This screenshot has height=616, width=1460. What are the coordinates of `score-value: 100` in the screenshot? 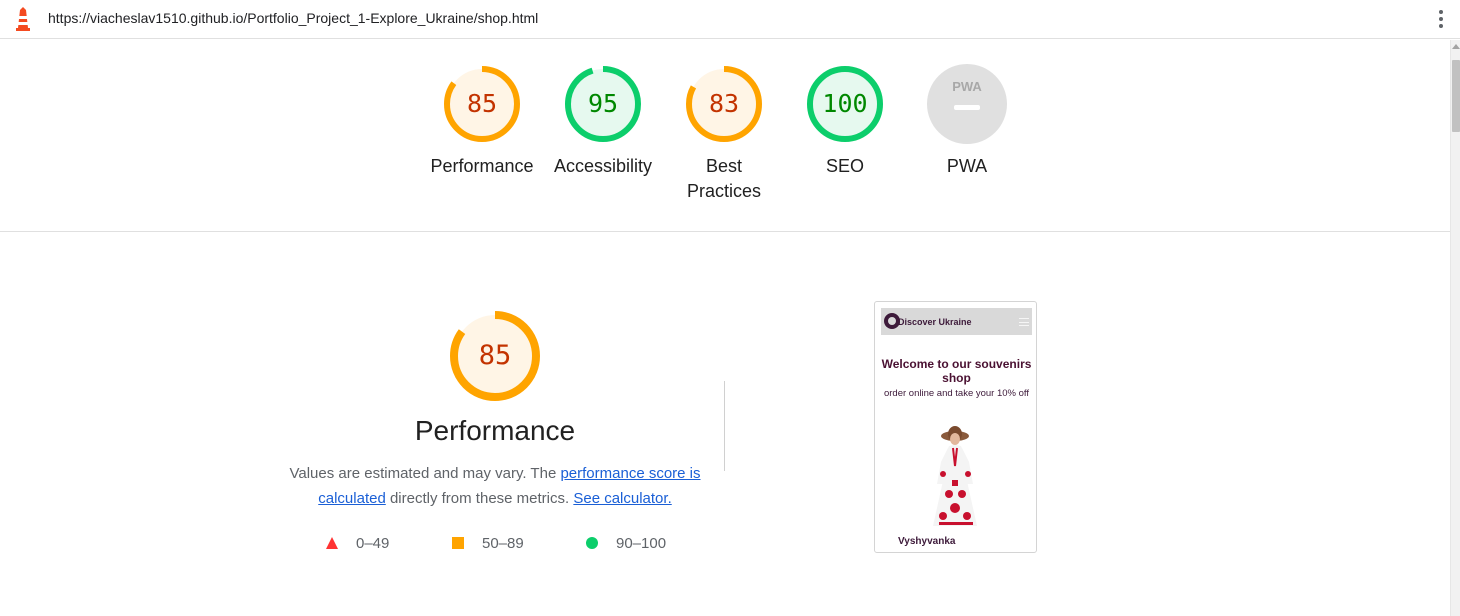 It's located at (845, 103).